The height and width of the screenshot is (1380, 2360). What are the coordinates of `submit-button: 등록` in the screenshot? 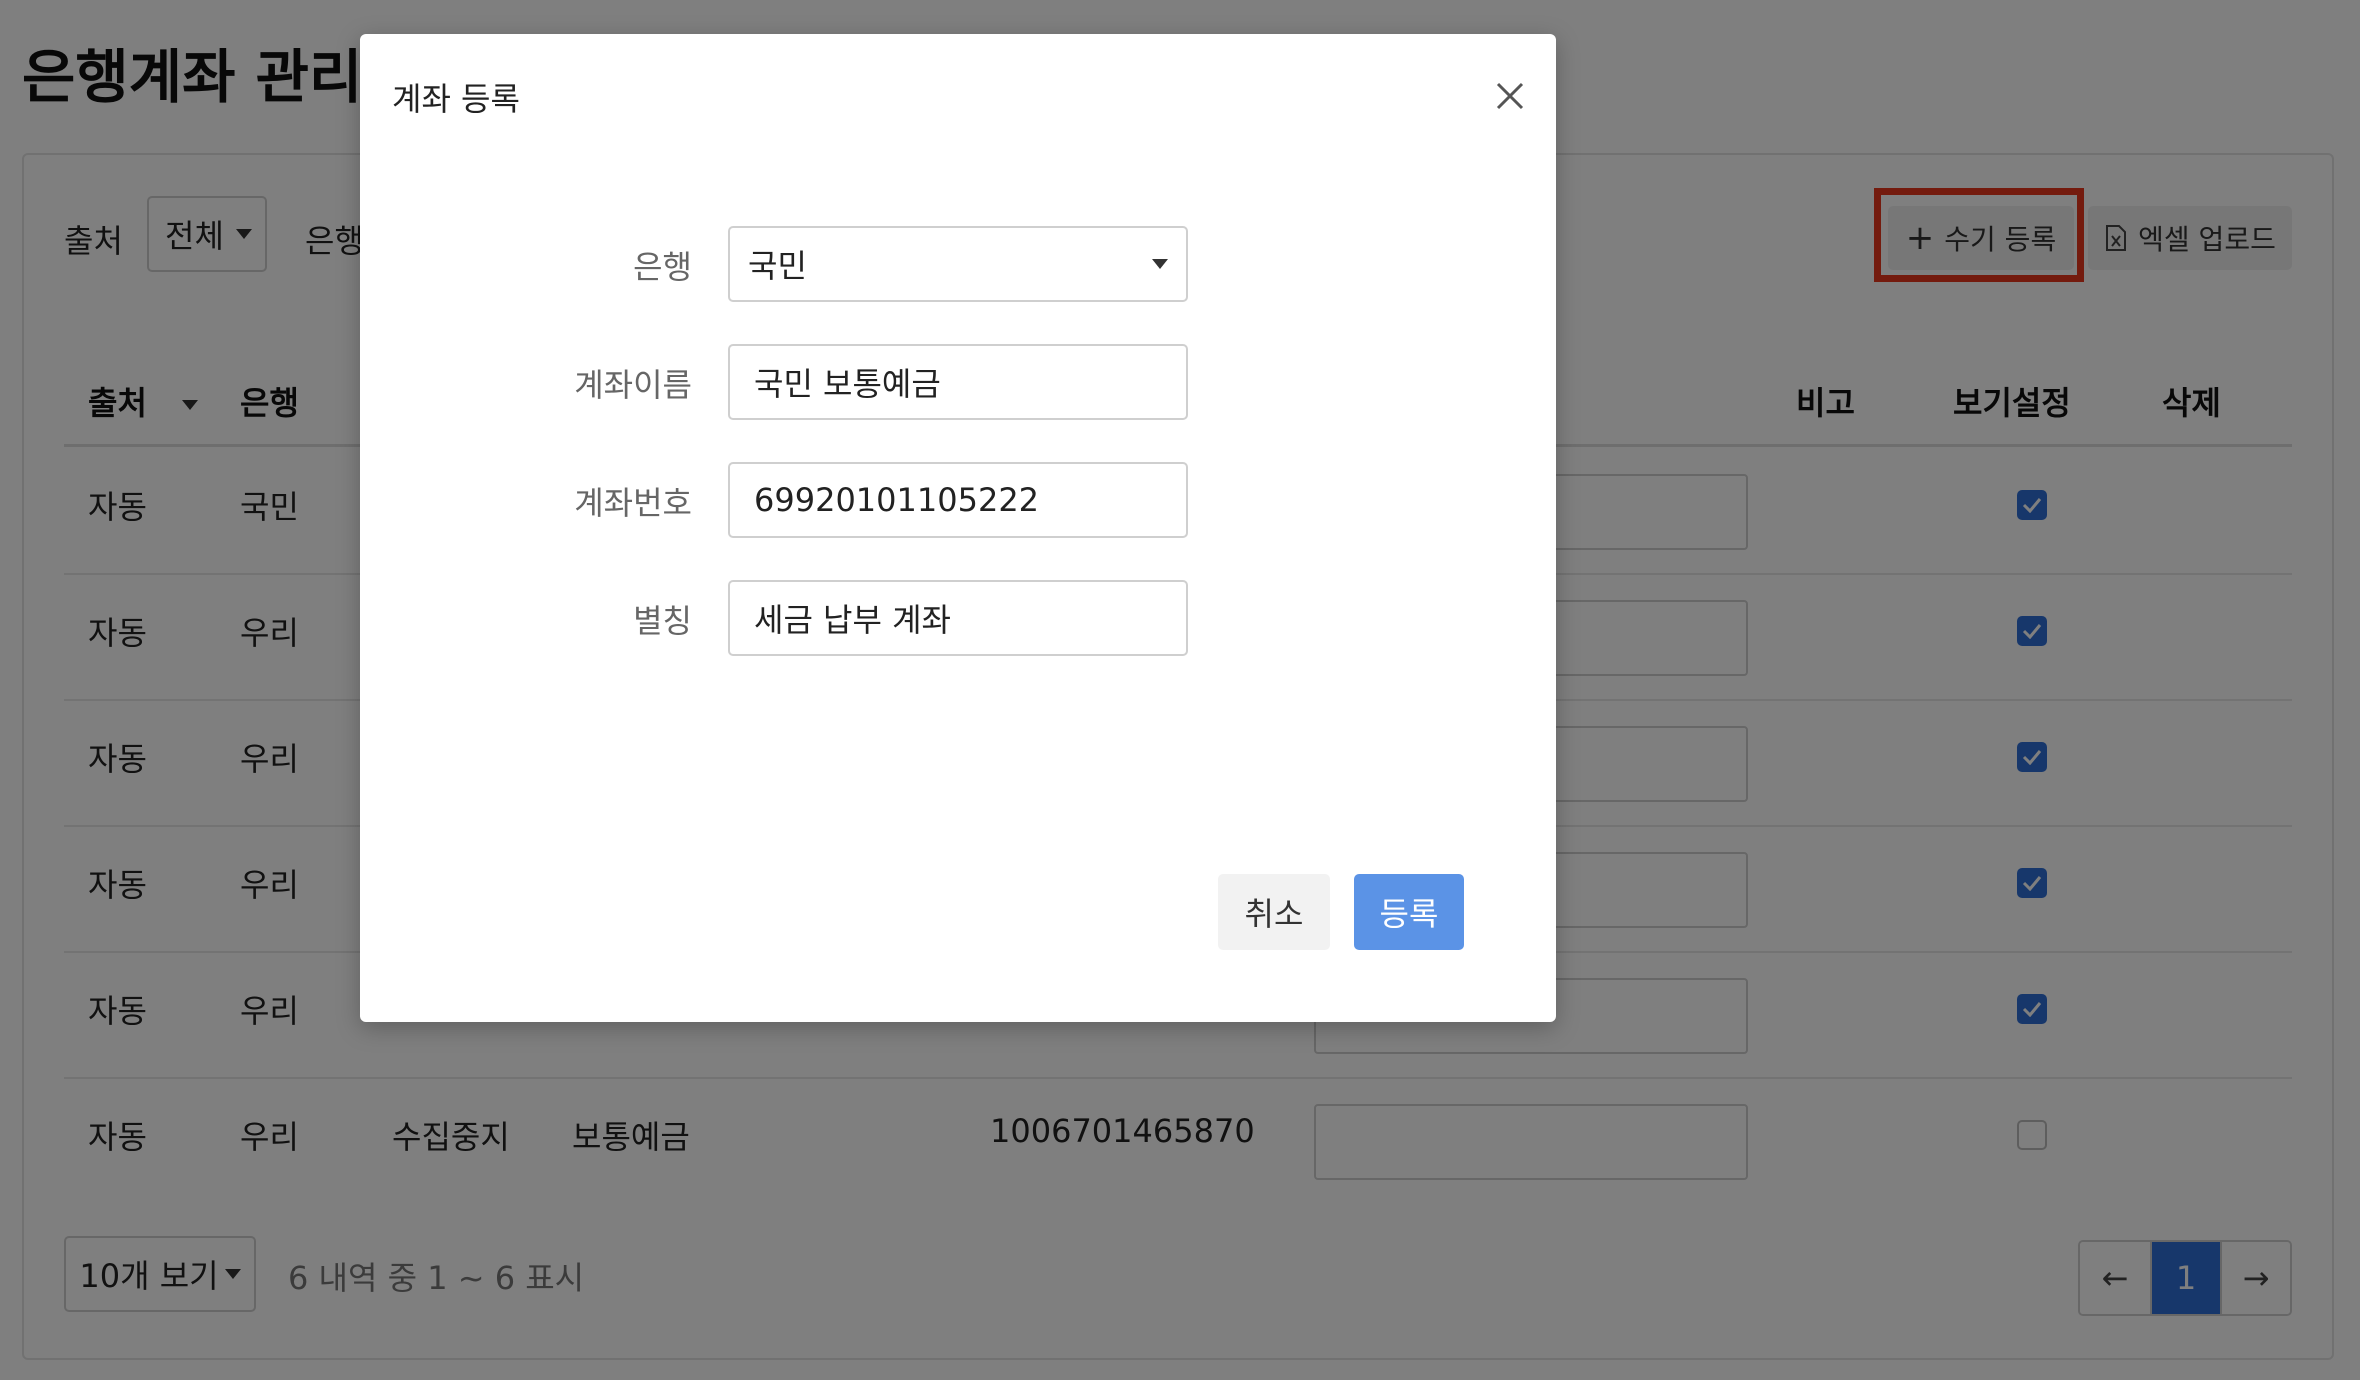 It's located at (1409, 912).